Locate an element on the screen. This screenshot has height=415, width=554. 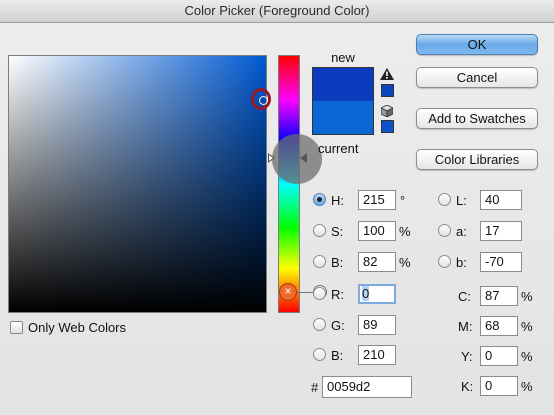
color-libraries-button: Color Libraries is located at coordinates (477, 159).